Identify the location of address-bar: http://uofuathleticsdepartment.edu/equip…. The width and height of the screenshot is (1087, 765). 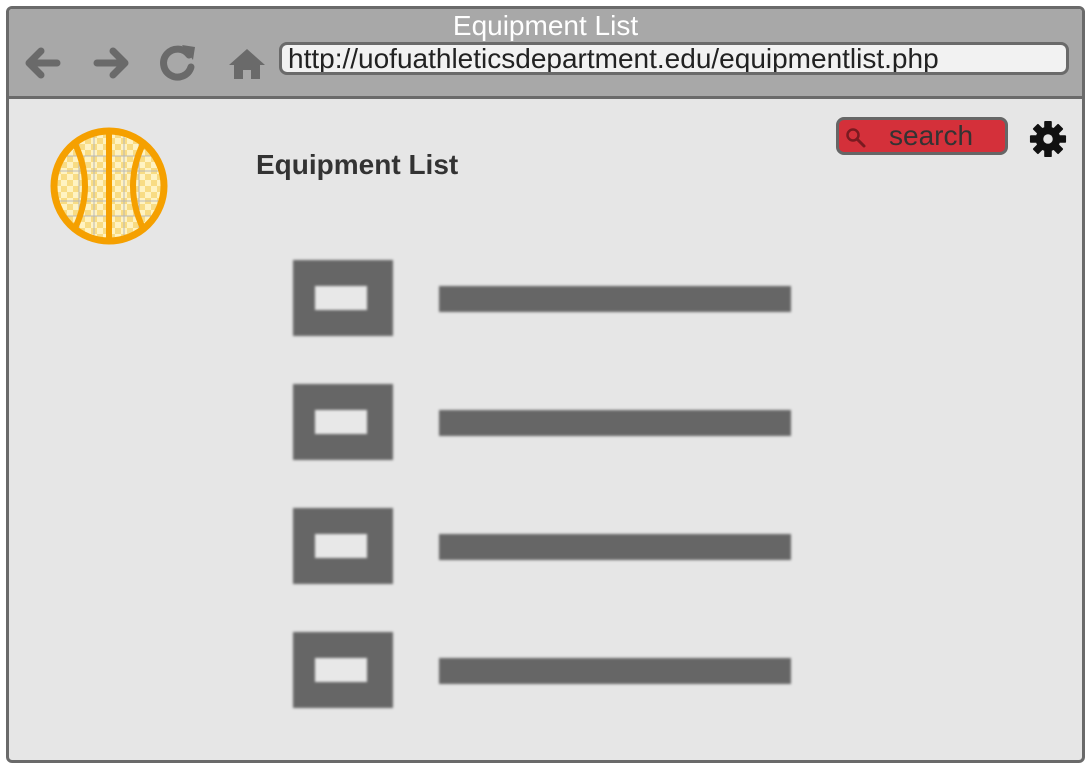
(674, 58).